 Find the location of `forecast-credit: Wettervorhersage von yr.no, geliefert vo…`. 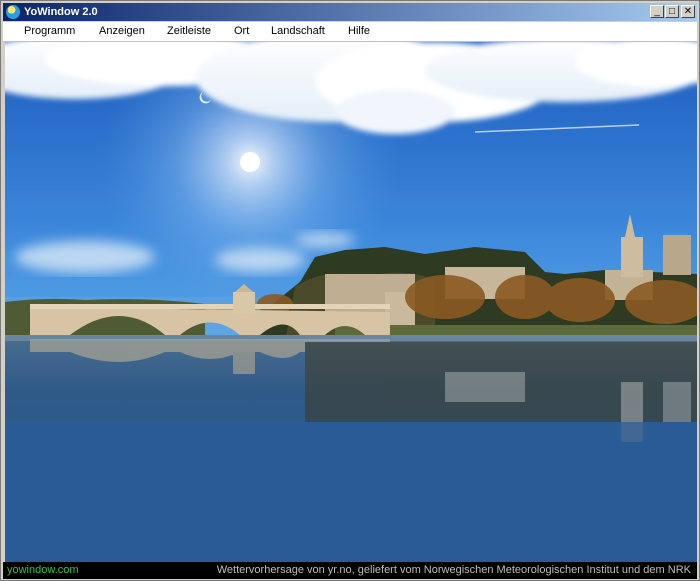

forecast-credit: Wettervorhersage von yr.no, geliefert vo… is located at coordinates (454, 570).